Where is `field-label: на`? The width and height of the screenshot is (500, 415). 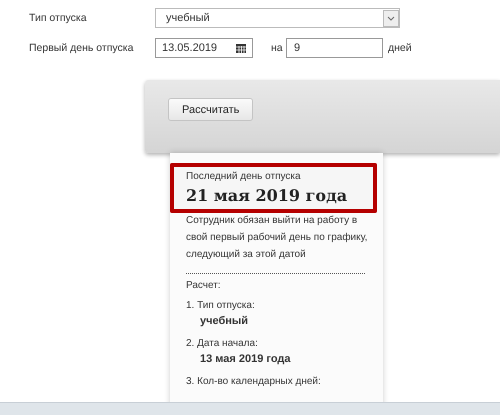 field-label: на is located at coordinates (277, 48).